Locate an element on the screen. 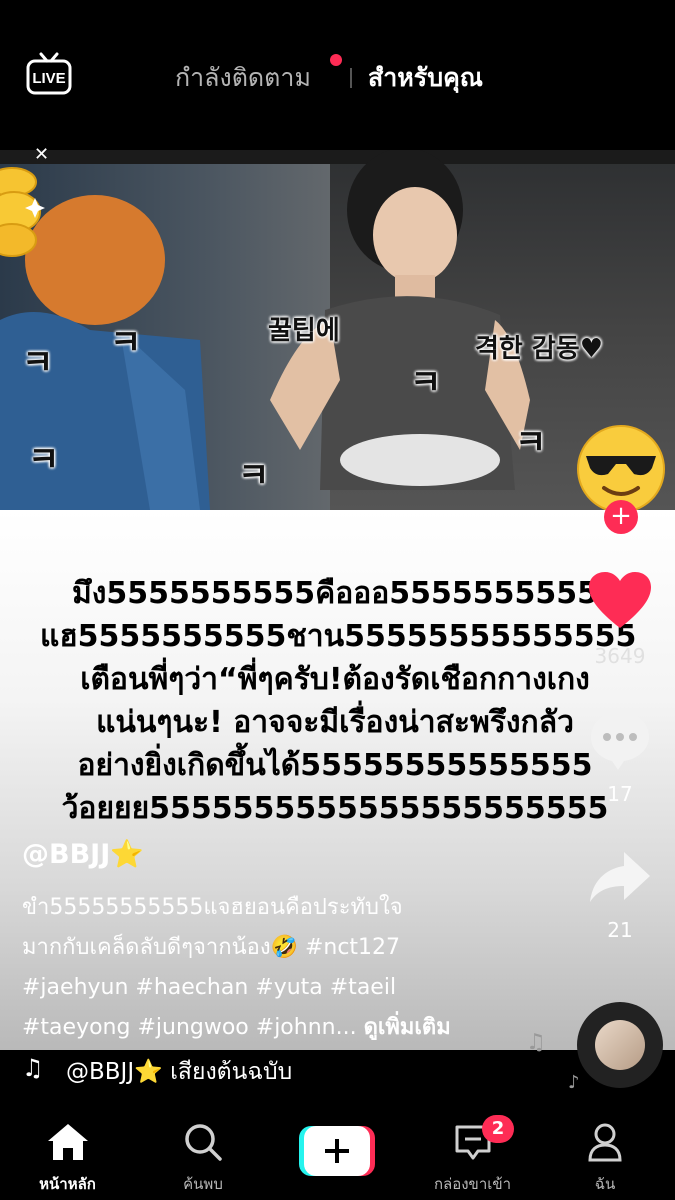  nav-discover-label: ค้นพบ is located at coordinates (203, 1184).